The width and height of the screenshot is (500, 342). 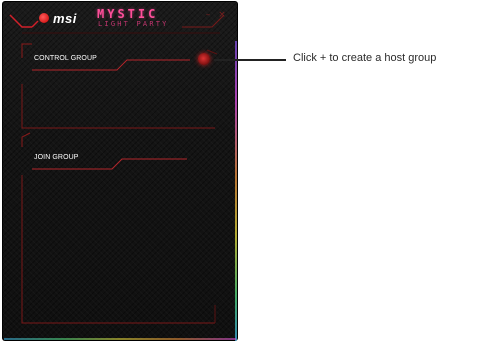 What do you see at coordinates (120, 339) in the screenshot?
I see `rainbow-bottom-glow` at bounding box center [120, 339].